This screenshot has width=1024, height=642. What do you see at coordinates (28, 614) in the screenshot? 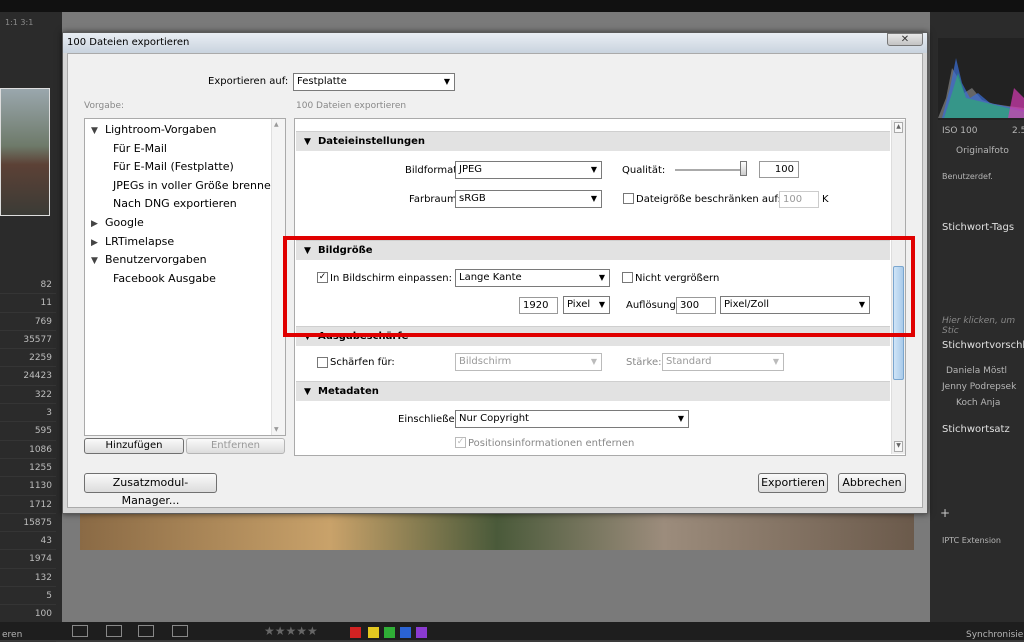
I see `folder-count: 100` at bounding box center [28, 614].